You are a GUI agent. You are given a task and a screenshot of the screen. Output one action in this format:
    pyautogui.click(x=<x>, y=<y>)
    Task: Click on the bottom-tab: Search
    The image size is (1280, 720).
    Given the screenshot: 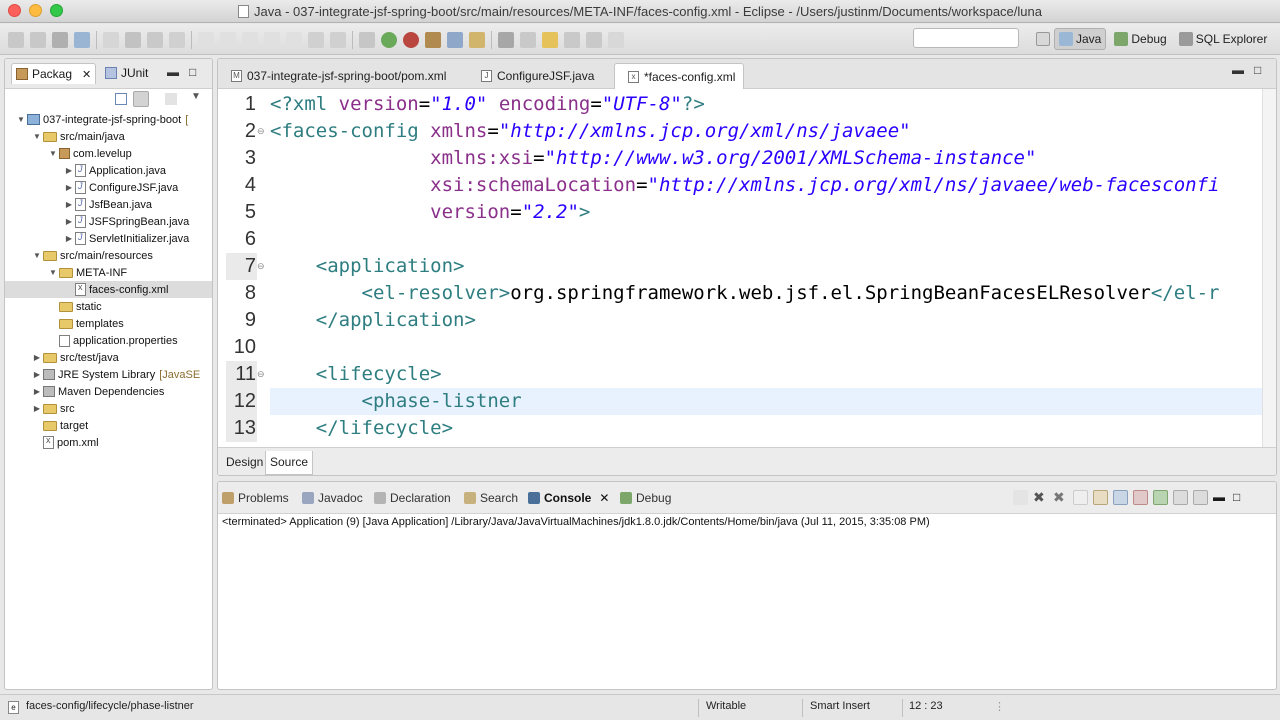 What is the action you would take?
    pyautogui.click(x=491, y=498)
    